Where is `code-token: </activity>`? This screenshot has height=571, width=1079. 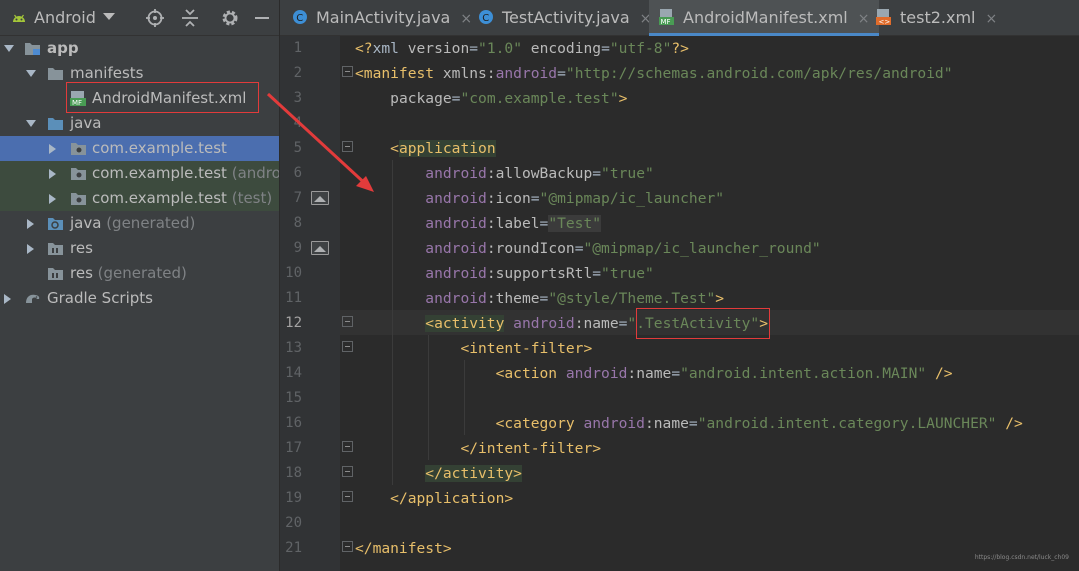
code-token: </activity> is located at coordinates (473, 473).